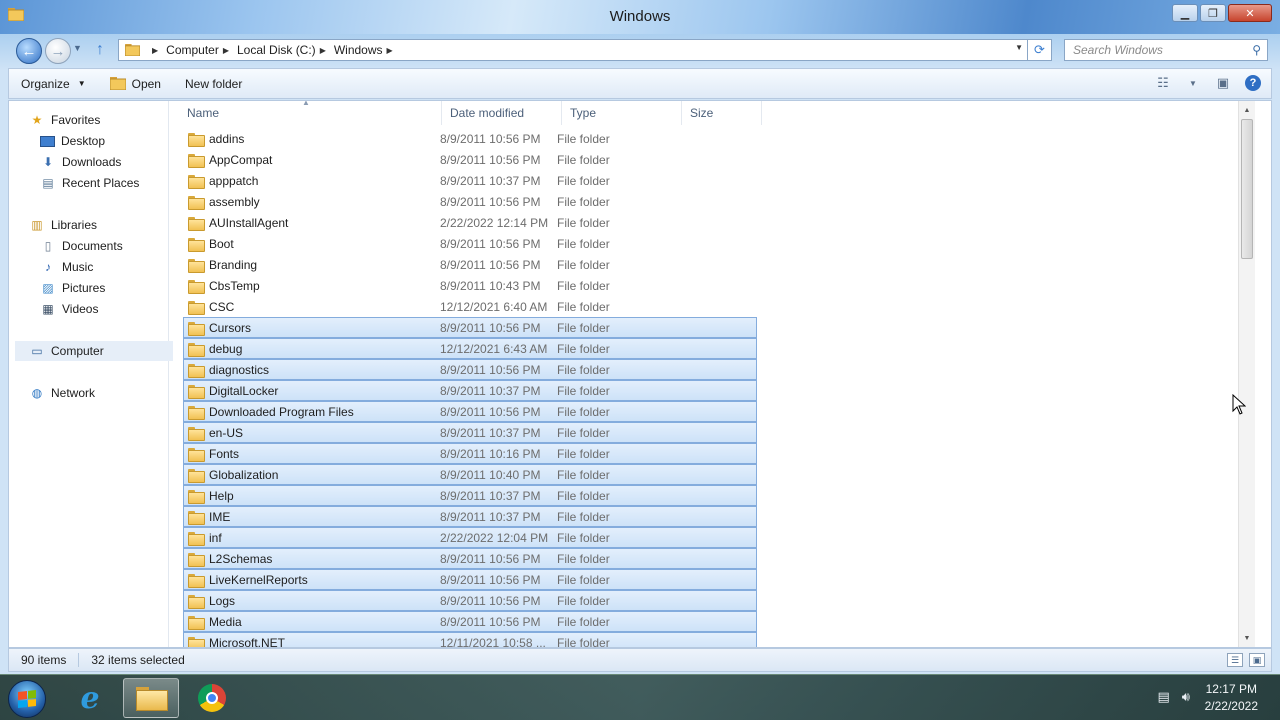  Describe the element at coordinates (470, 264) in the screenshot. I see `table-row: Branding 8/9/2011 10:56 PM File folder` at that location.